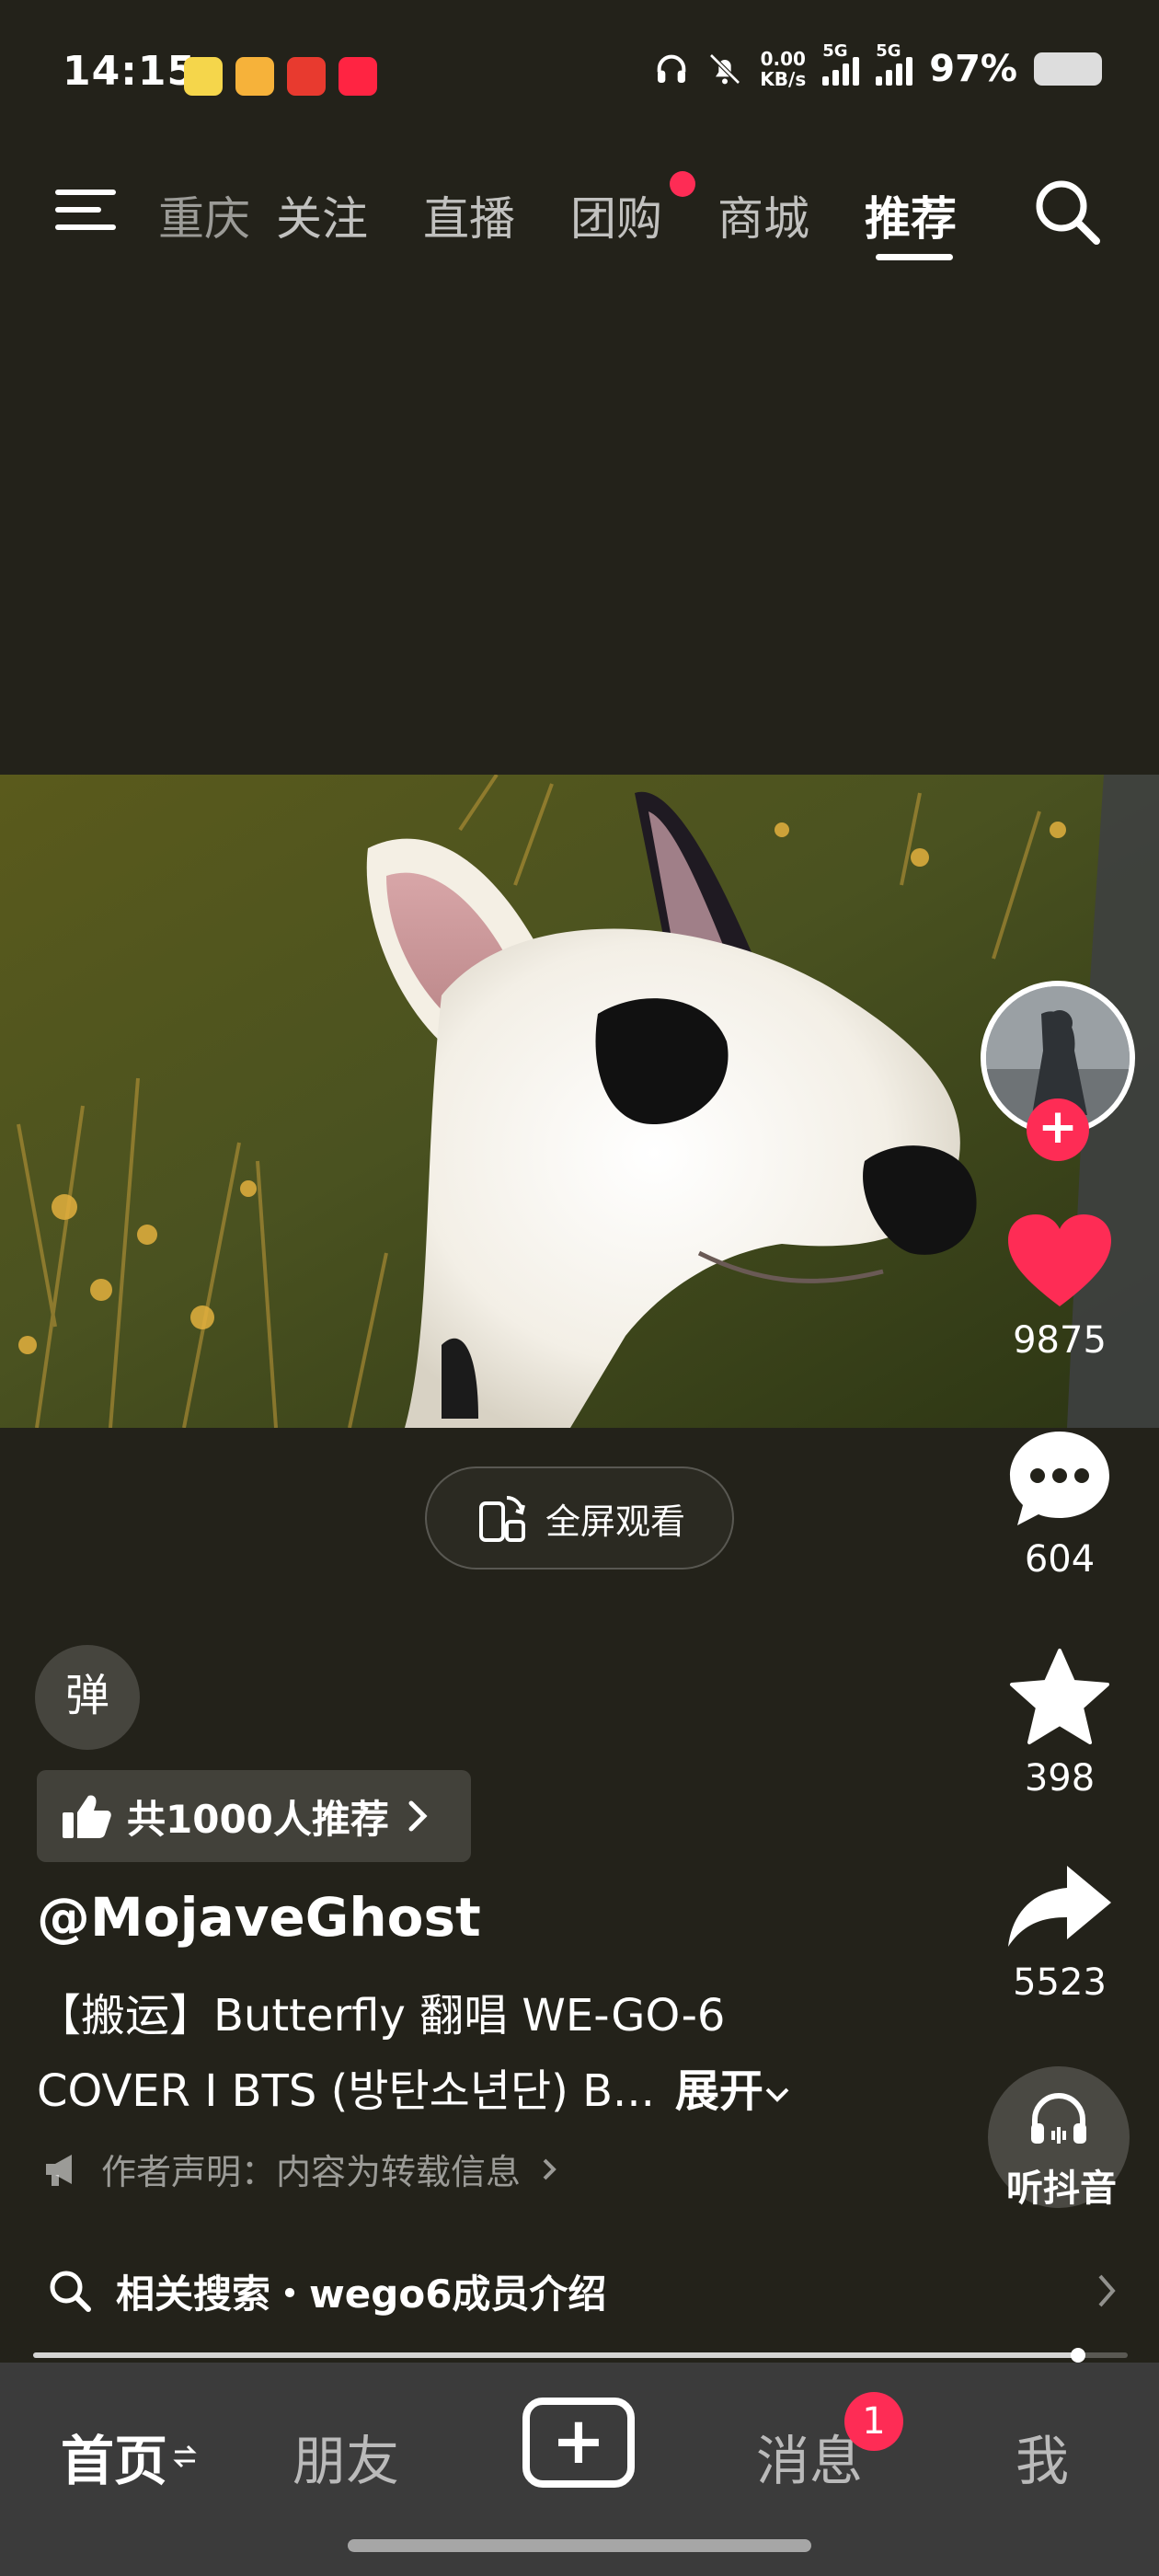 This screenshot has height=2576, width=1159. Describe the element at coordinates (259, 1917) in the screenshot. I see `author-name: @MojaveGhost` at that location.